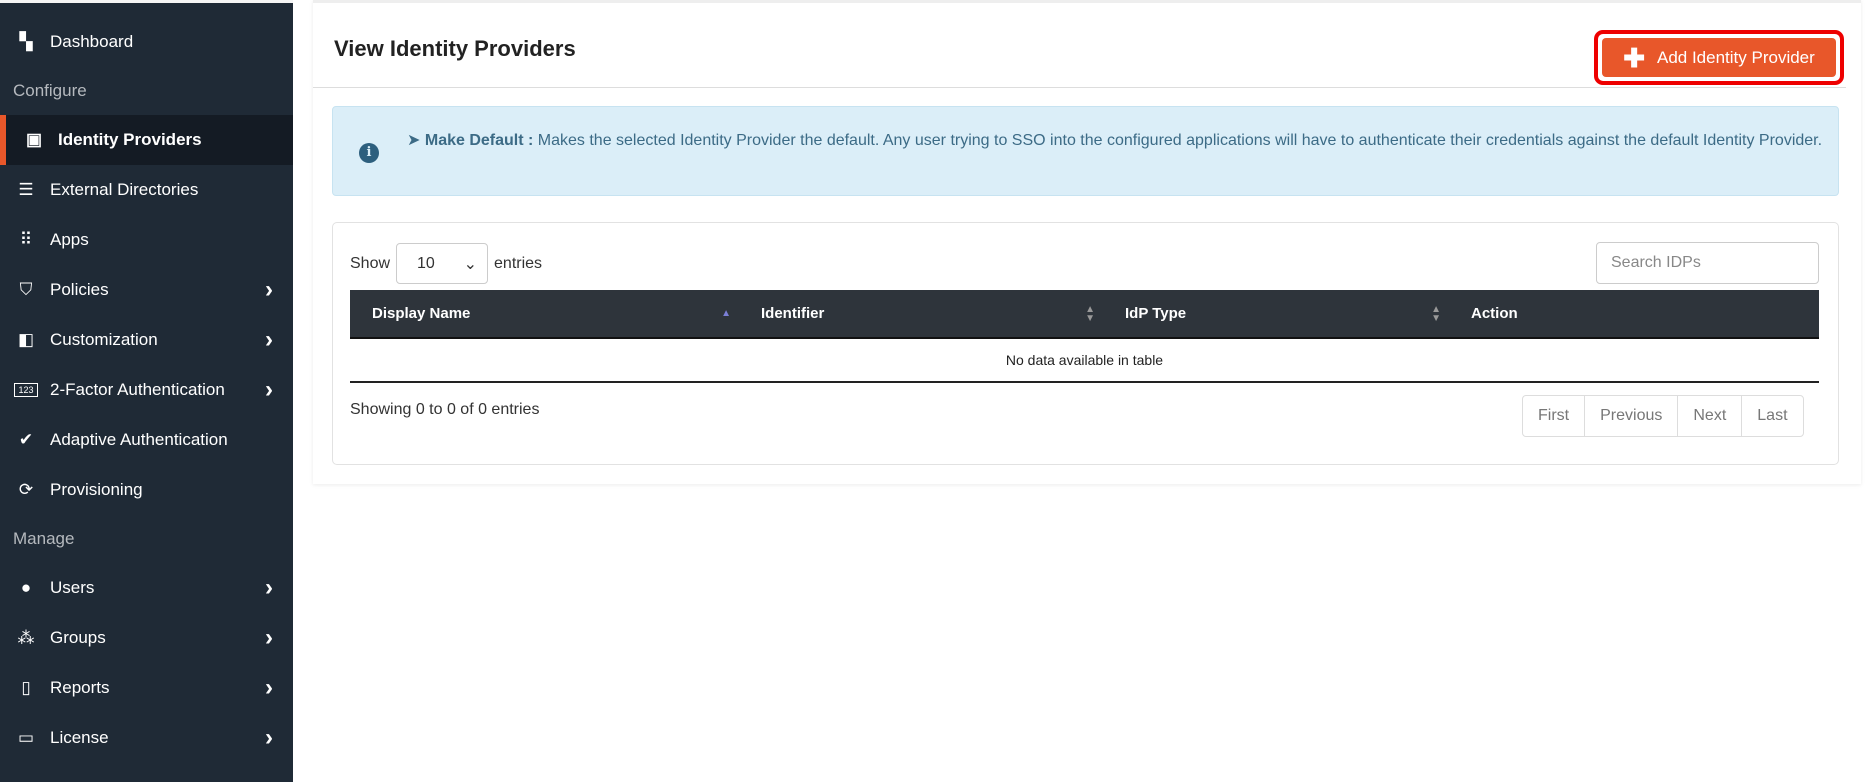  I want to click on sidebar-item-reports: ▯ Reports ›, so click(146, 688).